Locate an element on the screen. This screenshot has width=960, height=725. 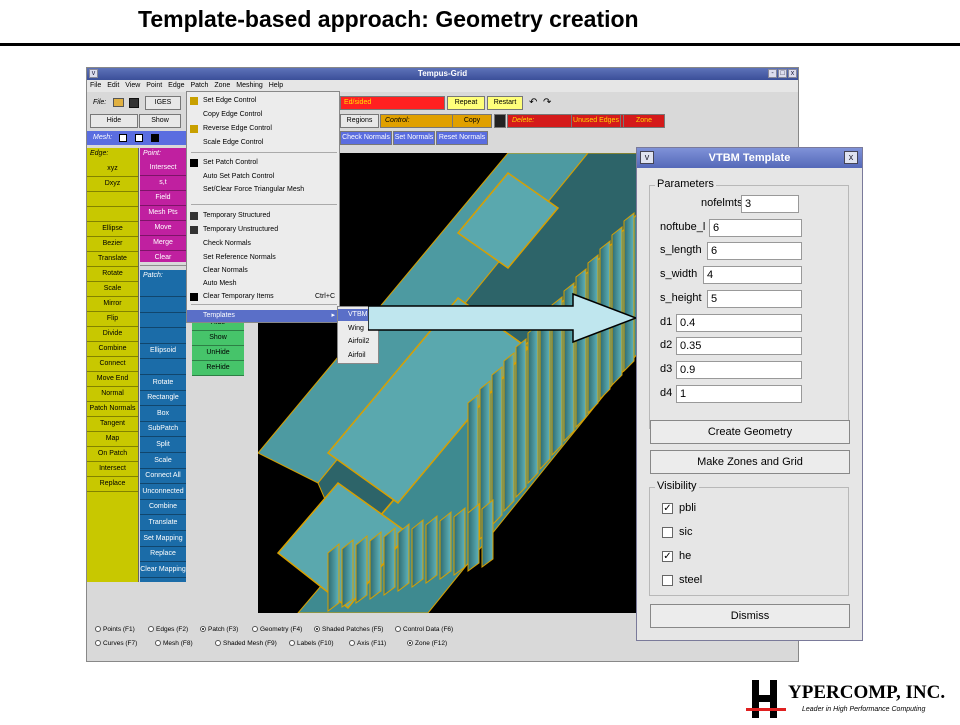
regions-button: Regions is located at coordinates (359, 121).